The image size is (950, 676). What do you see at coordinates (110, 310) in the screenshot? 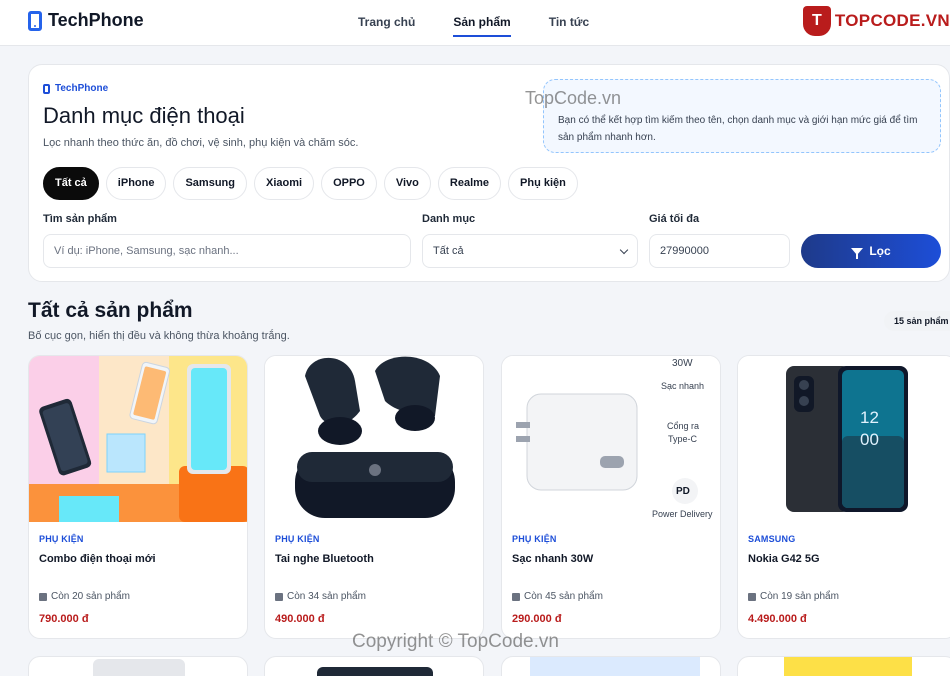
I see `section-title: Tất cả sản phẩm` at bounding box center [110, 310].